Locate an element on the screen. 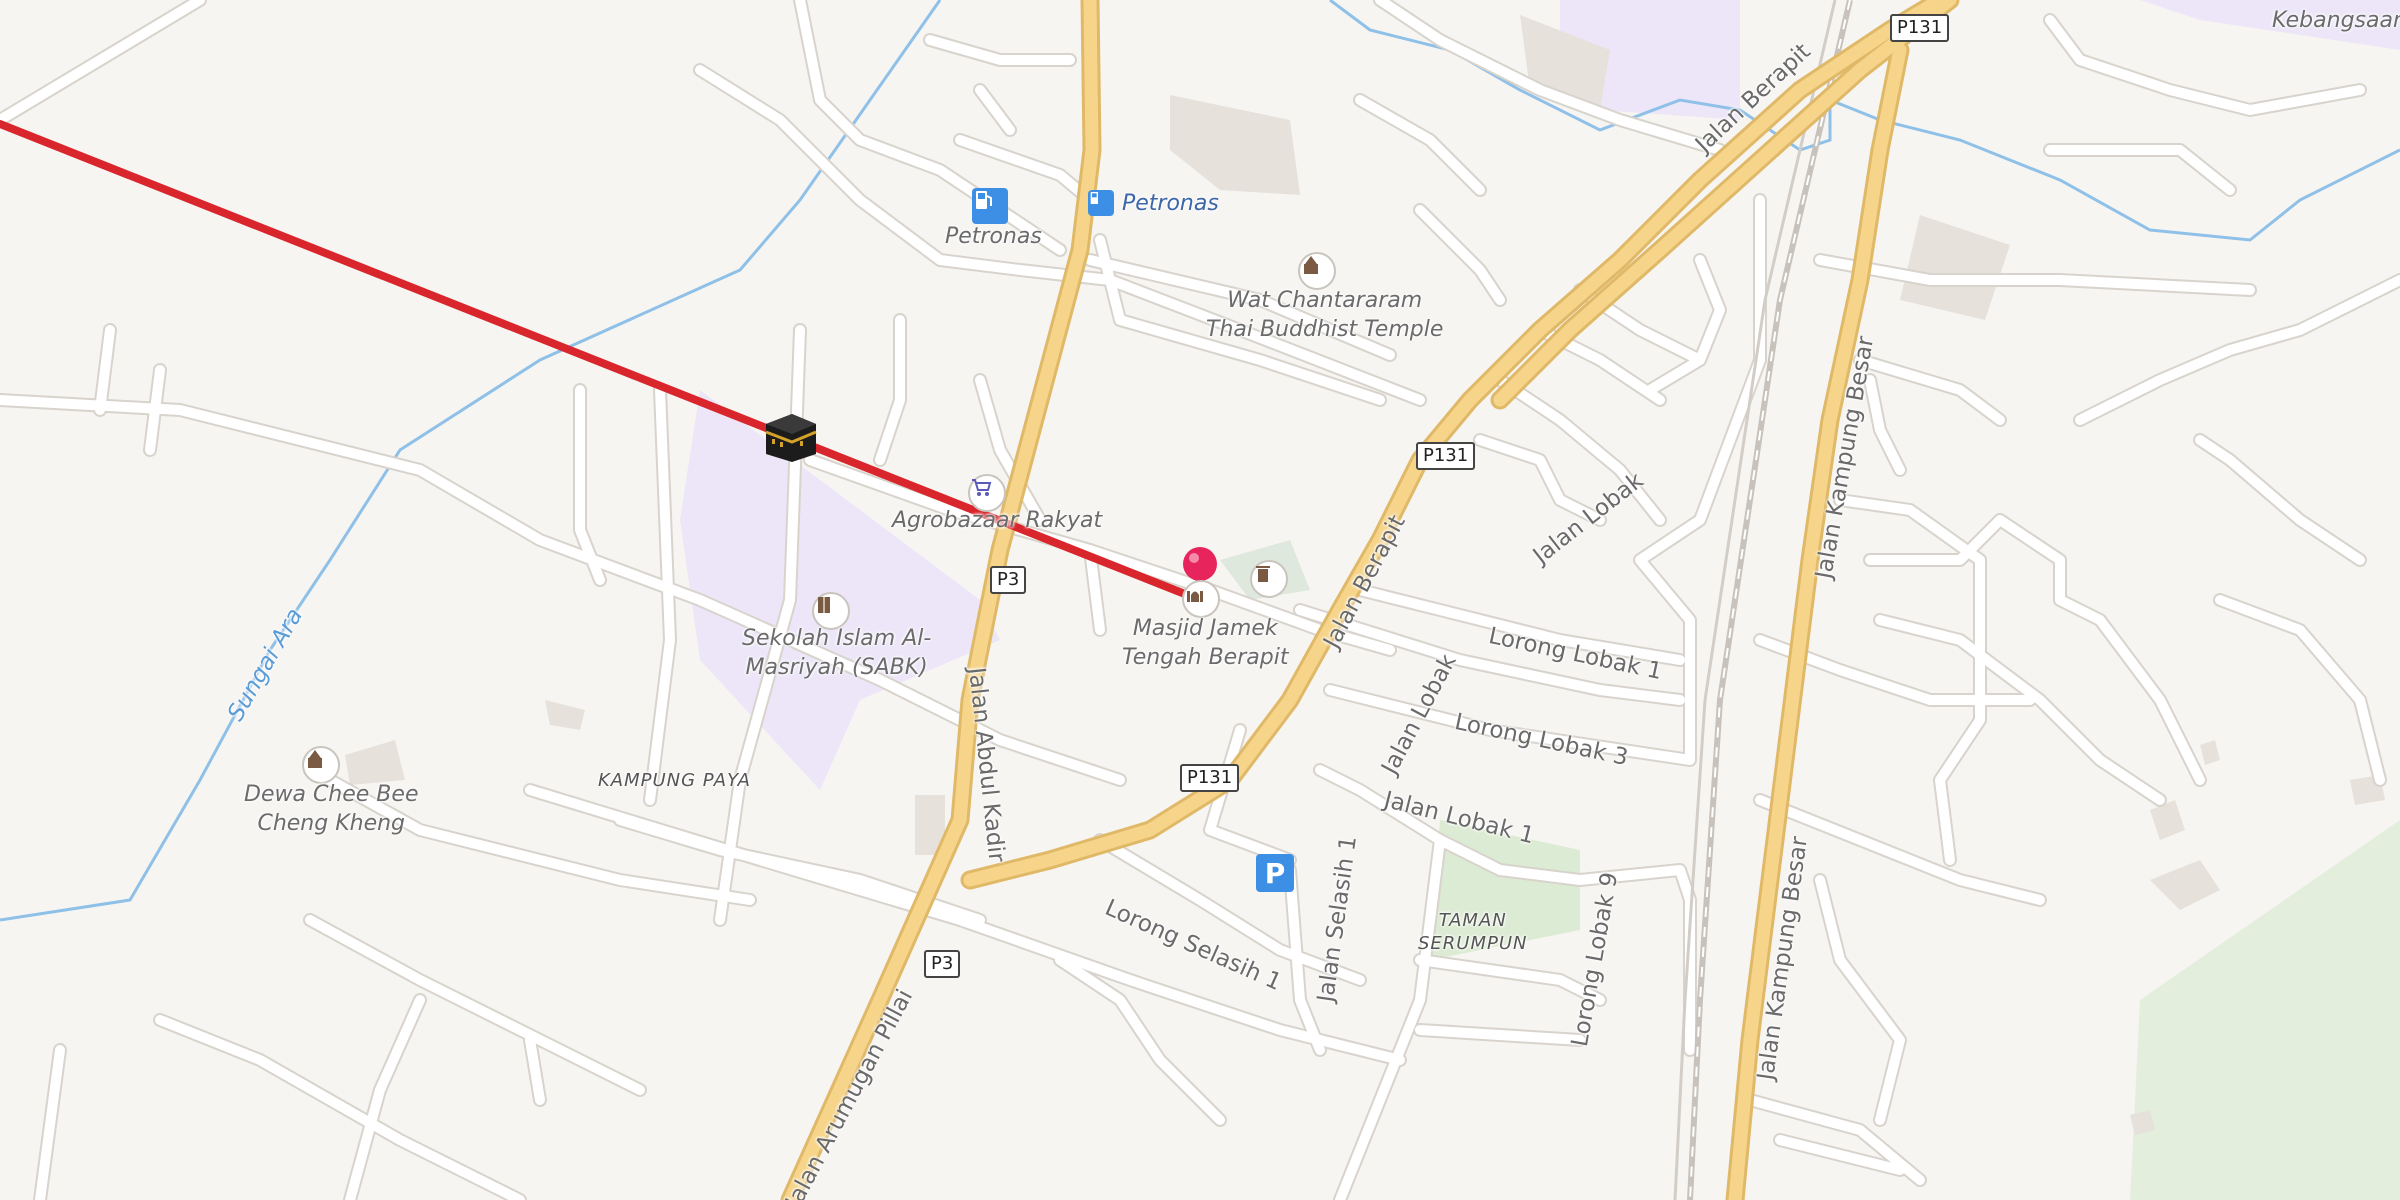  label-dewa-line2: Cheng Kheng is located at coordinates (331, 823).